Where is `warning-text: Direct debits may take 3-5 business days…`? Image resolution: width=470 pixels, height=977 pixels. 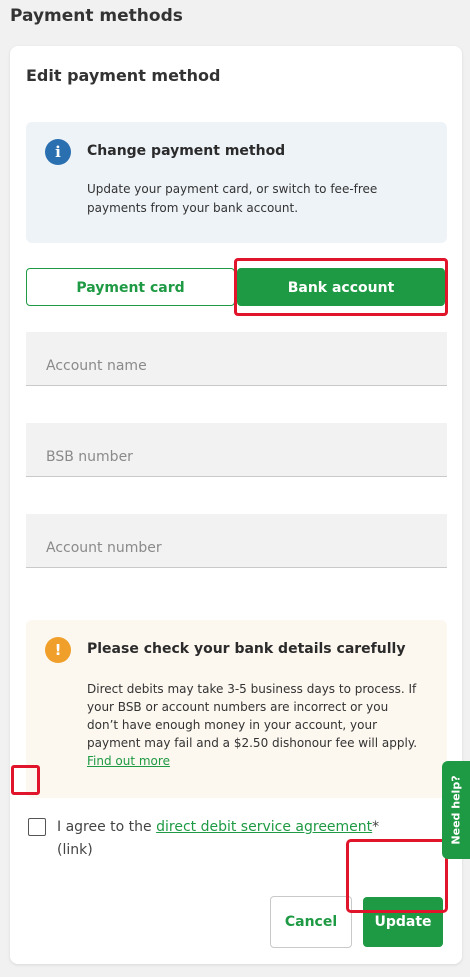 warning-text: Direct debits may take 3-5 business days… is located at coordinates (254, 725).